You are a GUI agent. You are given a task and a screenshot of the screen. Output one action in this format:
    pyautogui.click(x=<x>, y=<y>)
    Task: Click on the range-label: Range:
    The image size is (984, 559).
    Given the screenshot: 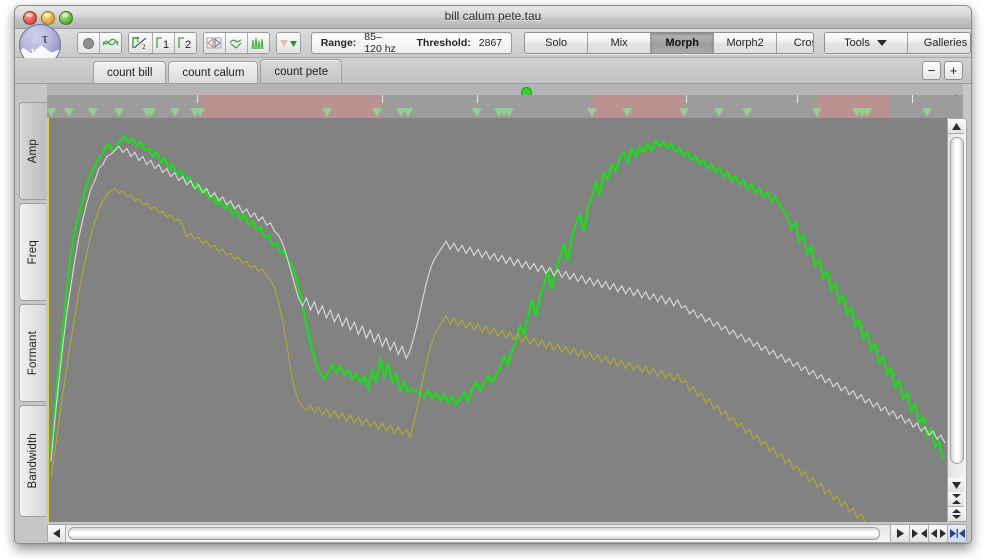 What is the action you would take?
    pyautogui.click(x=338, y=43)
    